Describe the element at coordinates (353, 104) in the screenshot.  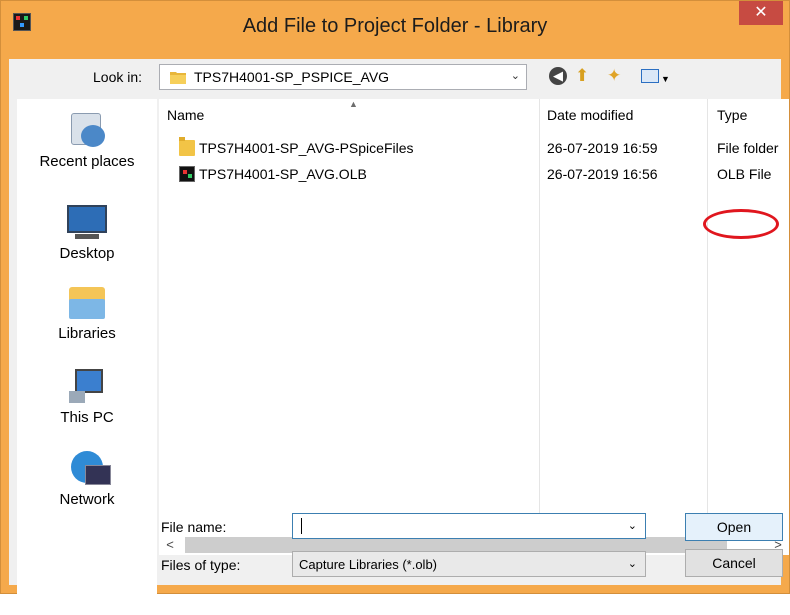
I see `sort-ascending-icon: ▲` at that location.